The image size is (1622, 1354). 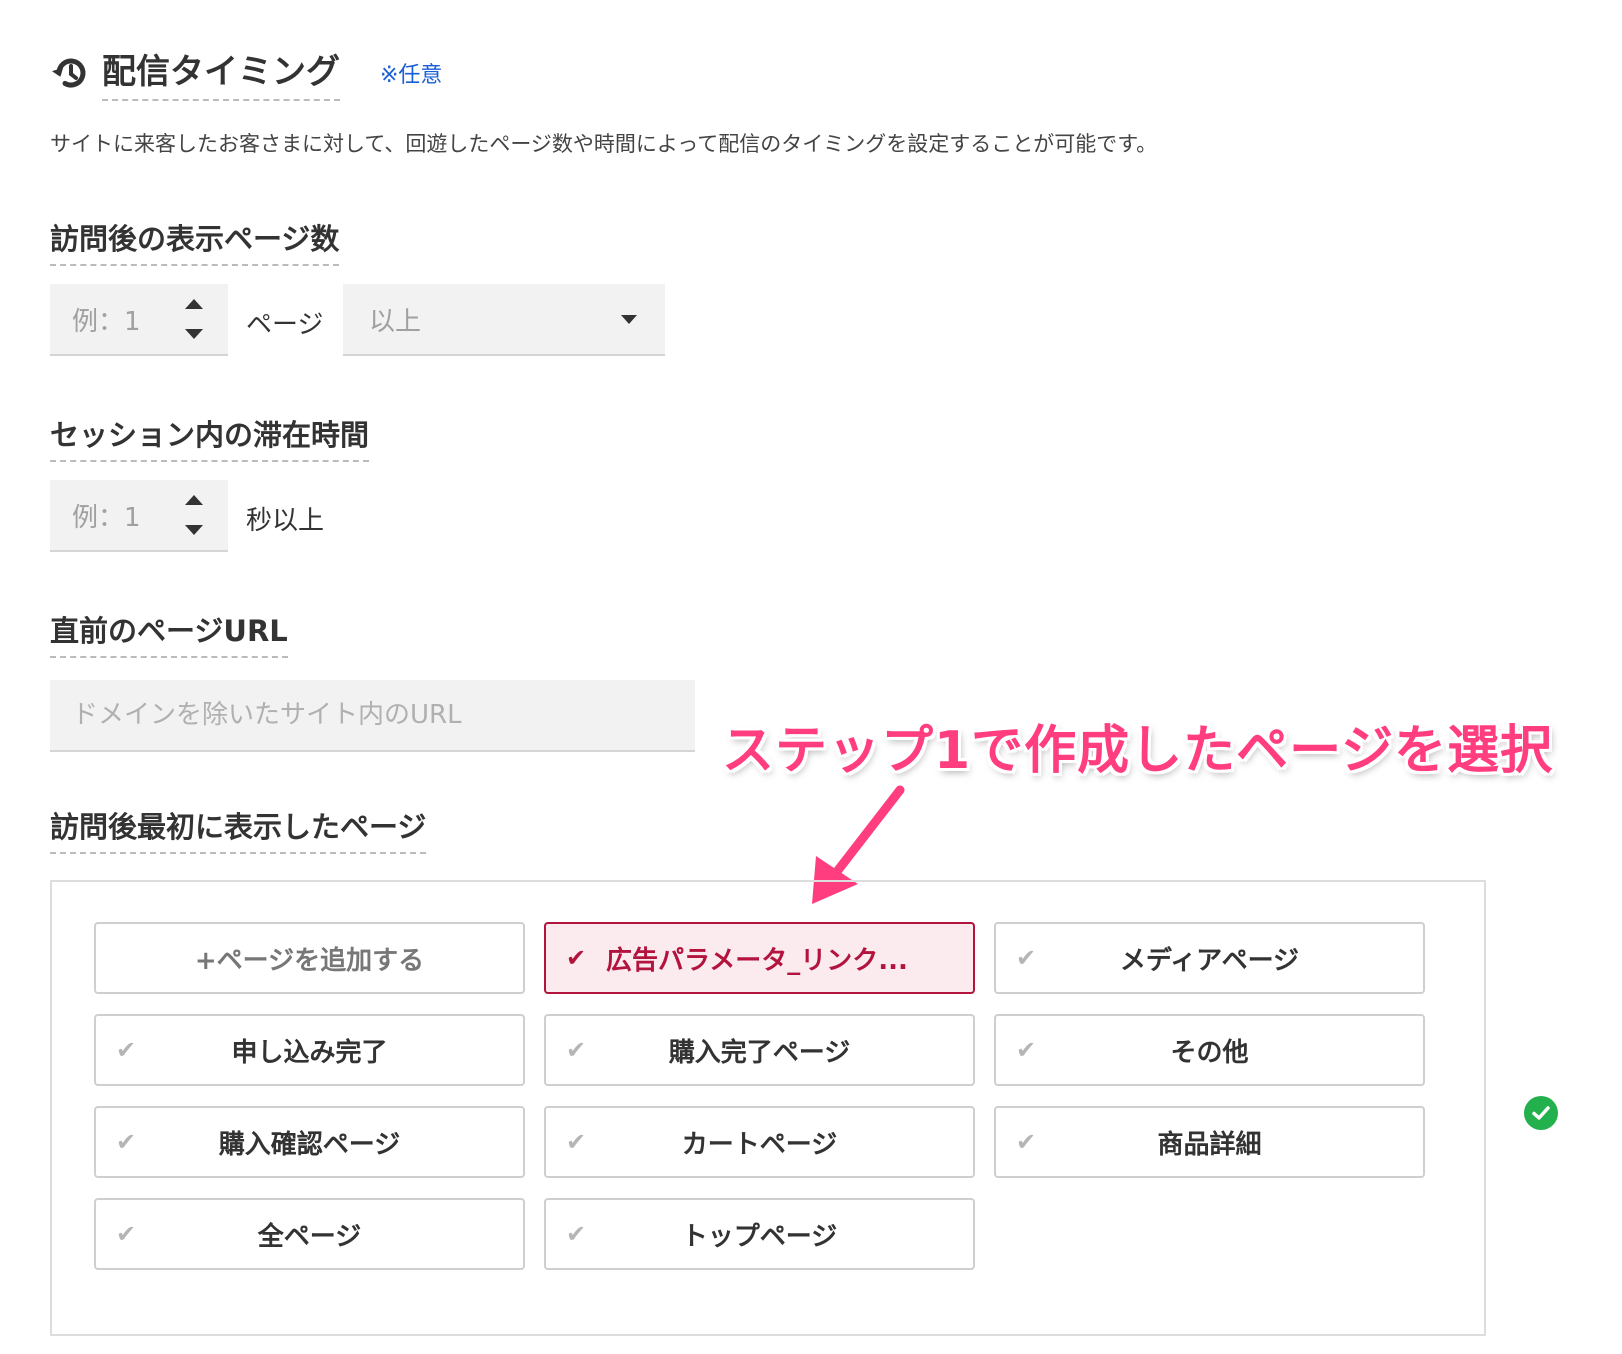 I want to click on page-option-other: ✔ その他, so click(x=1209, y=1050).